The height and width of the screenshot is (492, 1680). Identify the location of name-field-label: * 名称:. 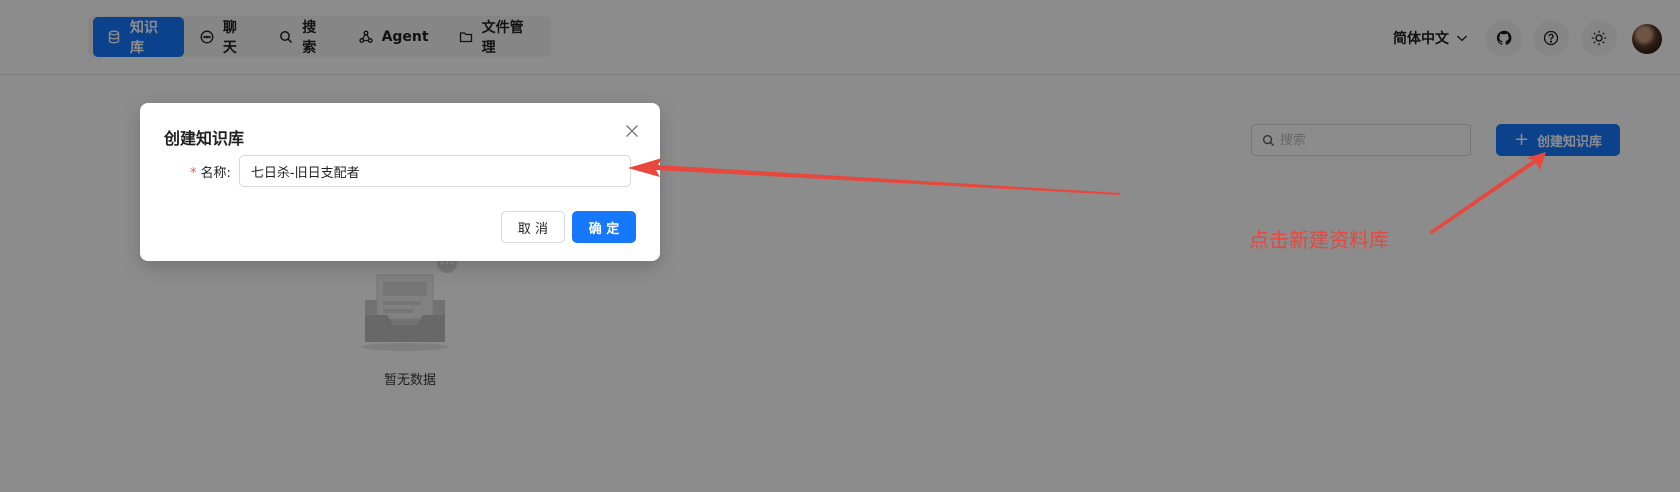
(210, 171).